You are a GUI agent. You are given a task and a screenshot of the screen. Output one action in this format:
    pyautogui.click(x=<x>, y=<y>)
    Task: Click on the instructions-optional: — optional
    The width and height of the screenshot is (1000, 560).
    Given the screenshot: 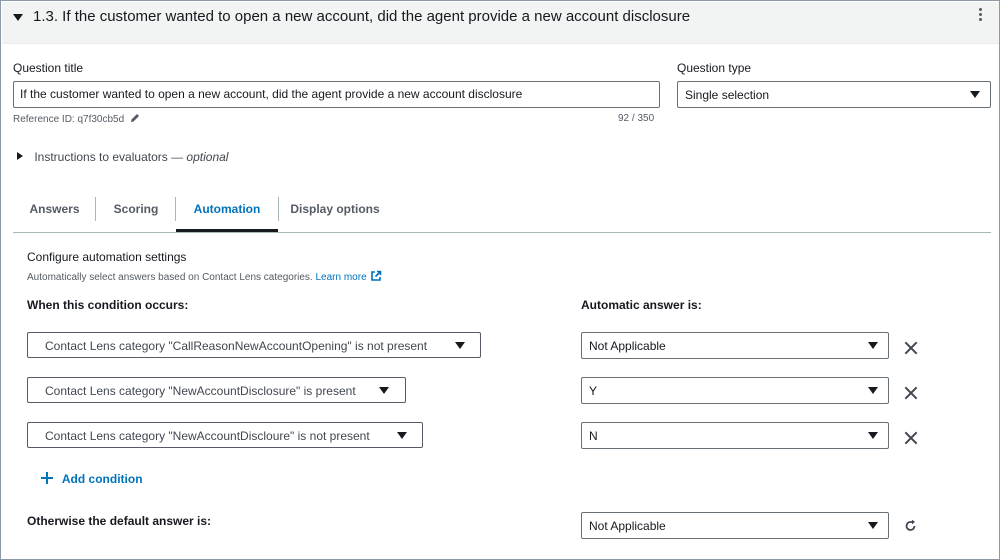 What is the action you would take?
    pyautogui.click(x=200, y=157)
    